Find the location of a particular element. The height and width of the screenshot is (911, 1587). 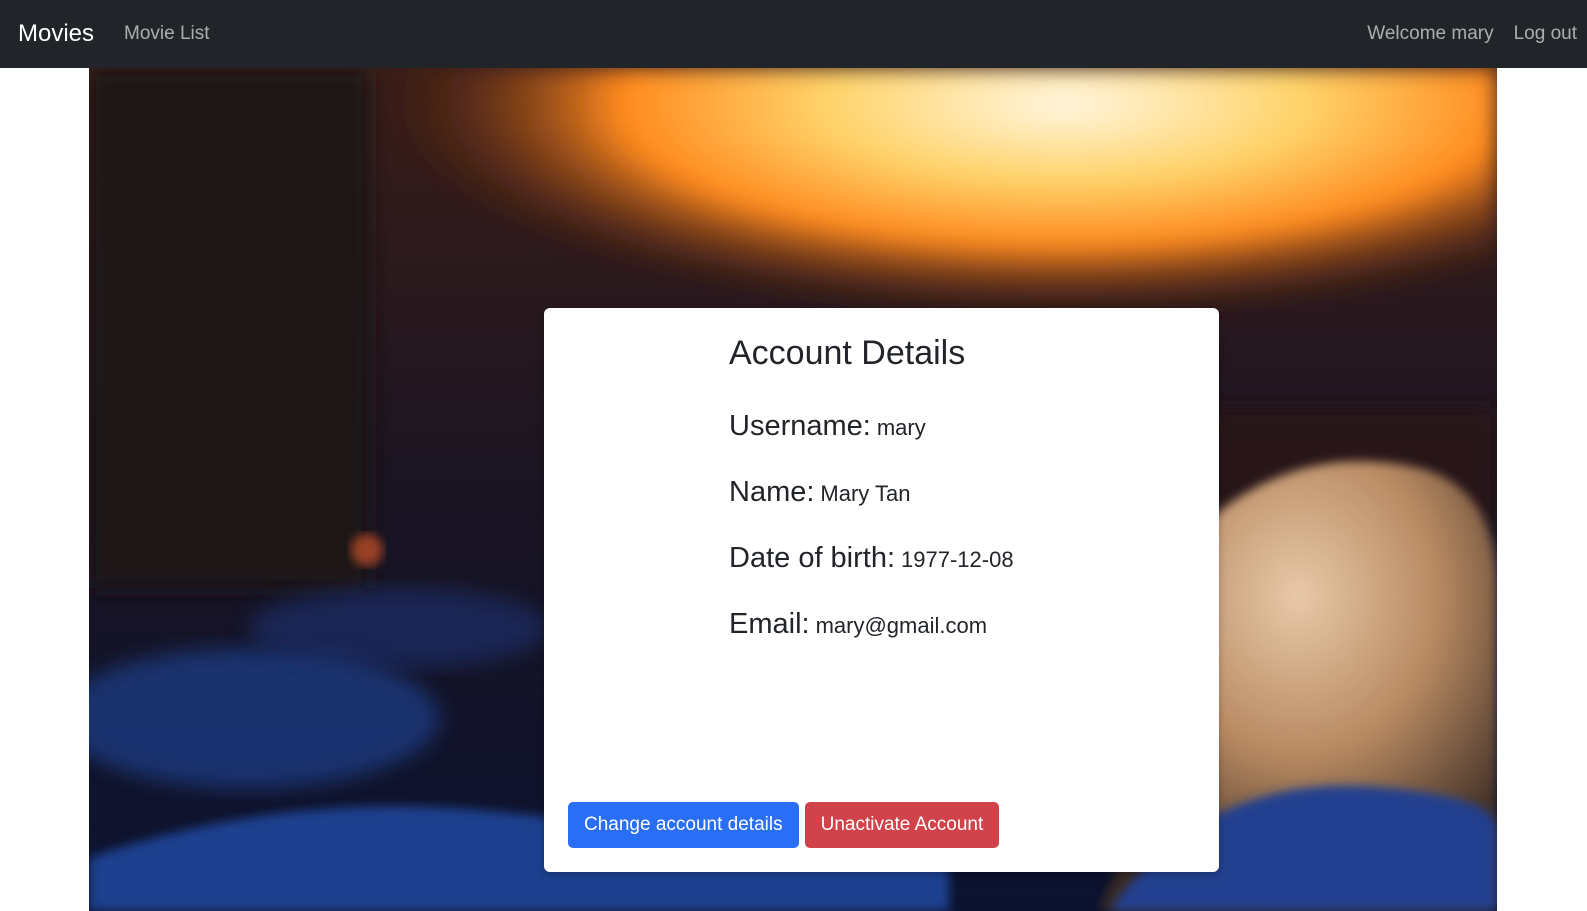

dob-label: Date of birth: is located at coordinates (812, 558).